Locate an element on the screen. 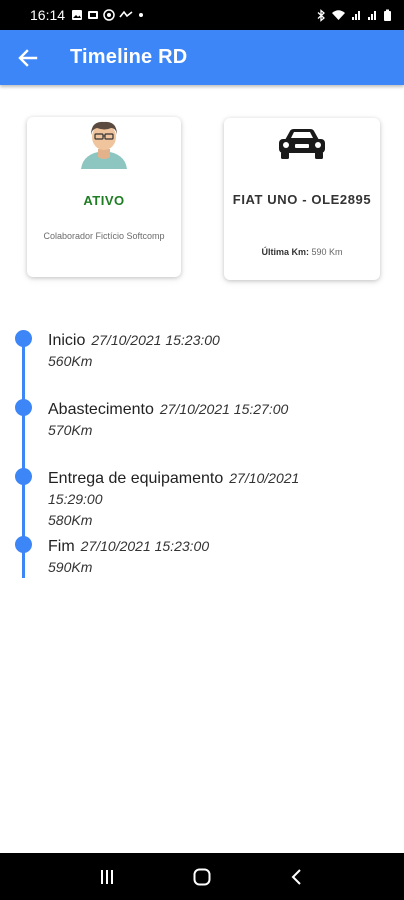 Image resolution: width=404 pixels, height=900 pixels. timeline-title: Inicio is located at coordinates (67, 340).